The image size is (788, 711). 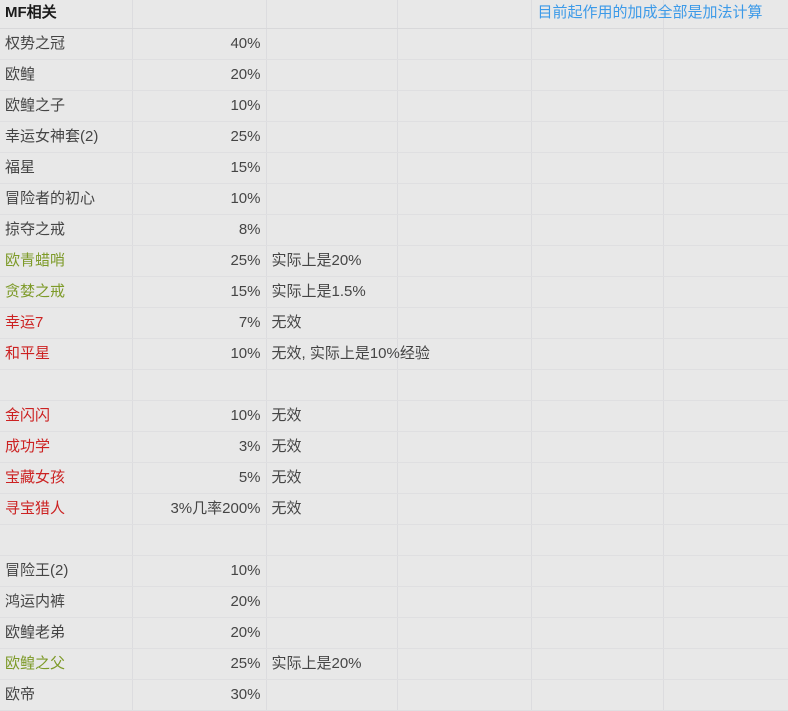 I want to click on item-name-cell: 欧帝, so click(x=66, y=695).